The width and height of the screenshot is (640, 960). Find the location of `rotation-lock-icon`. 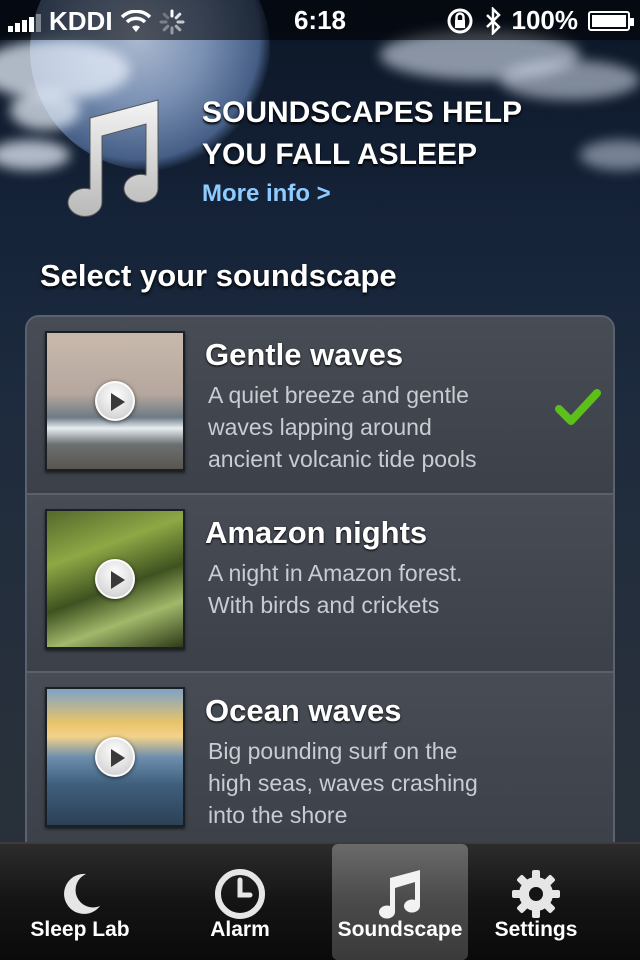

rotation-lock-icon is located at coordinates (459, 20).